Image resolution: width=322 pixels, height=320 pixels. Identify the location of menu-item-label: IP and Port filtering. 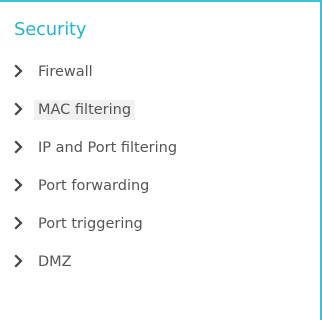
(108, 148).